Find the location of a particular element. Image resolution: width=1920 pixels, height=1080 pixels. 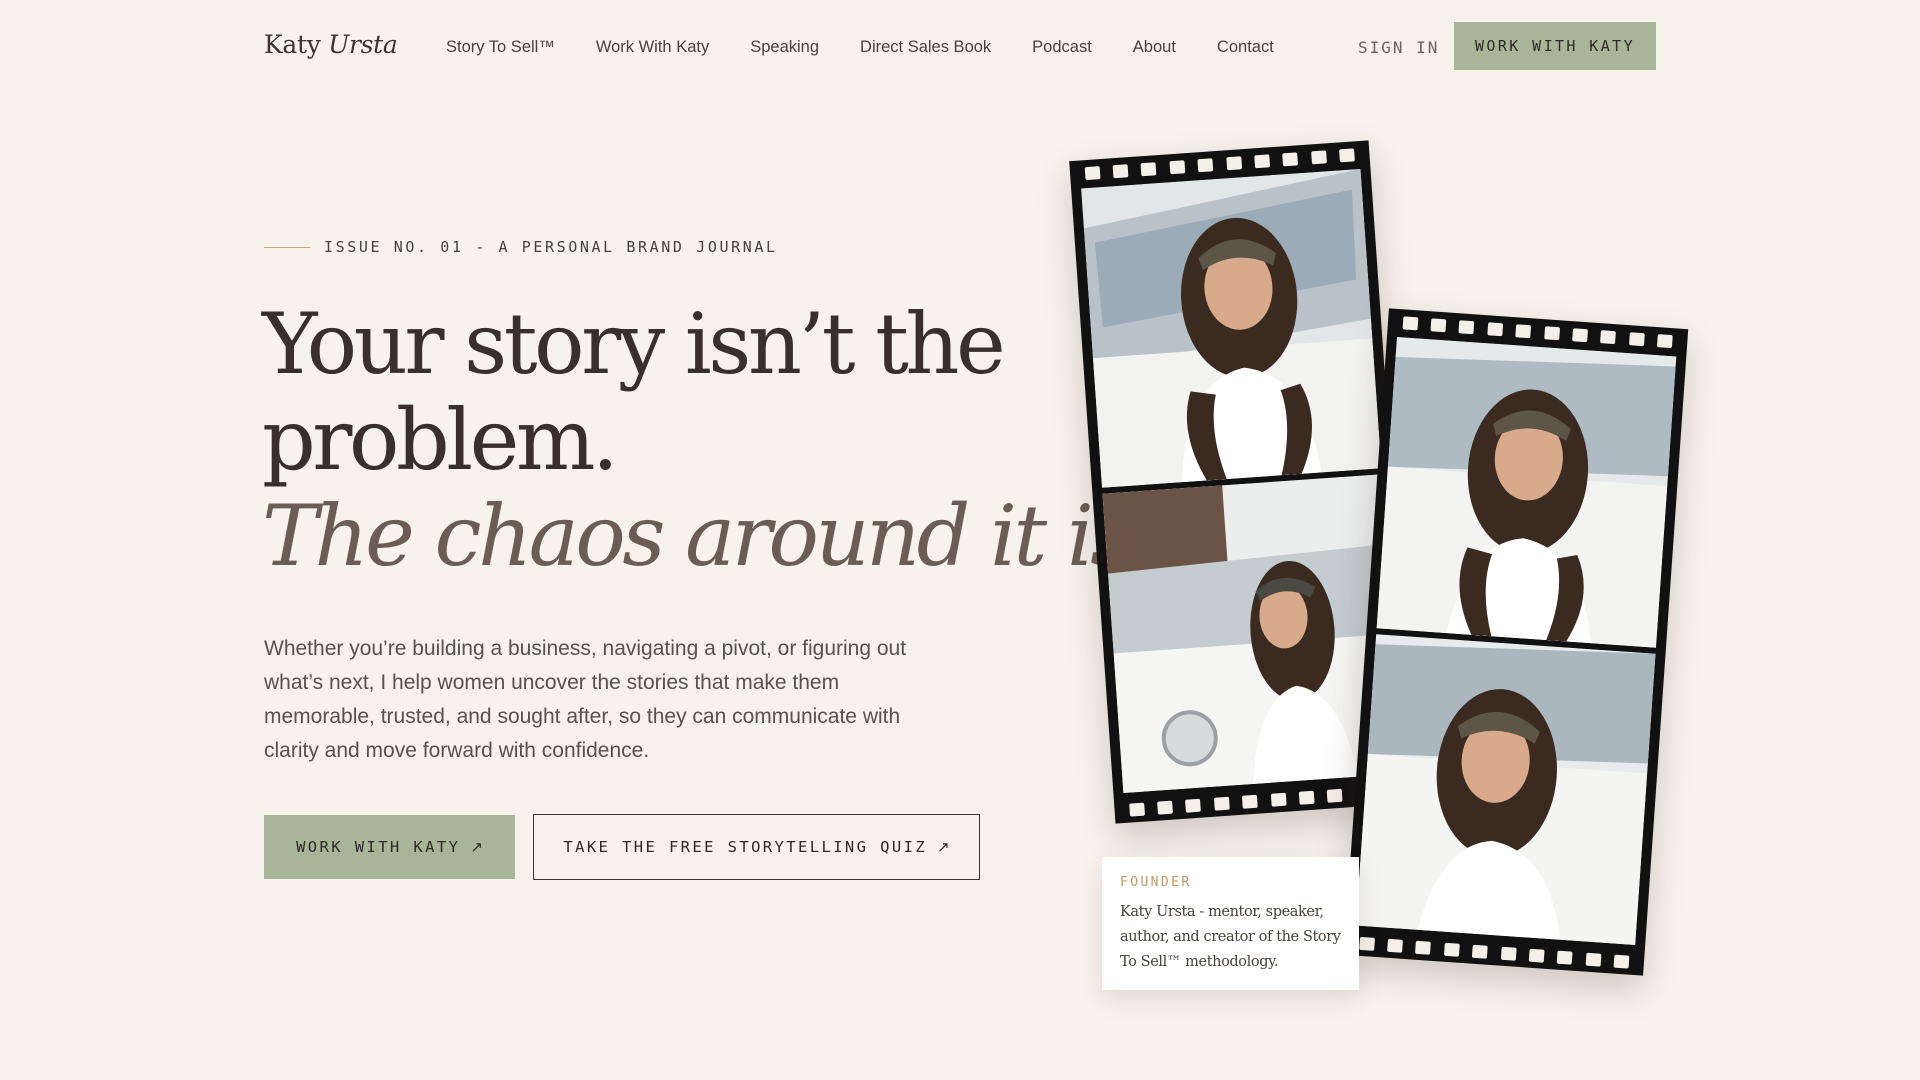

film-strip-right is located at coordinates (1516, 642).